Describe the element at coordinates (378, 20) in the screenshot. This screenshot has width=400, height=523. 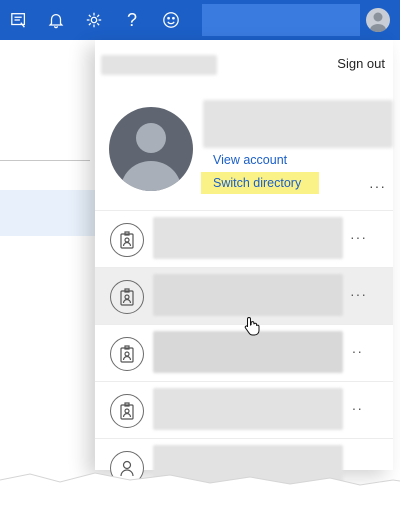
I see `user-avatar-button` at that location.